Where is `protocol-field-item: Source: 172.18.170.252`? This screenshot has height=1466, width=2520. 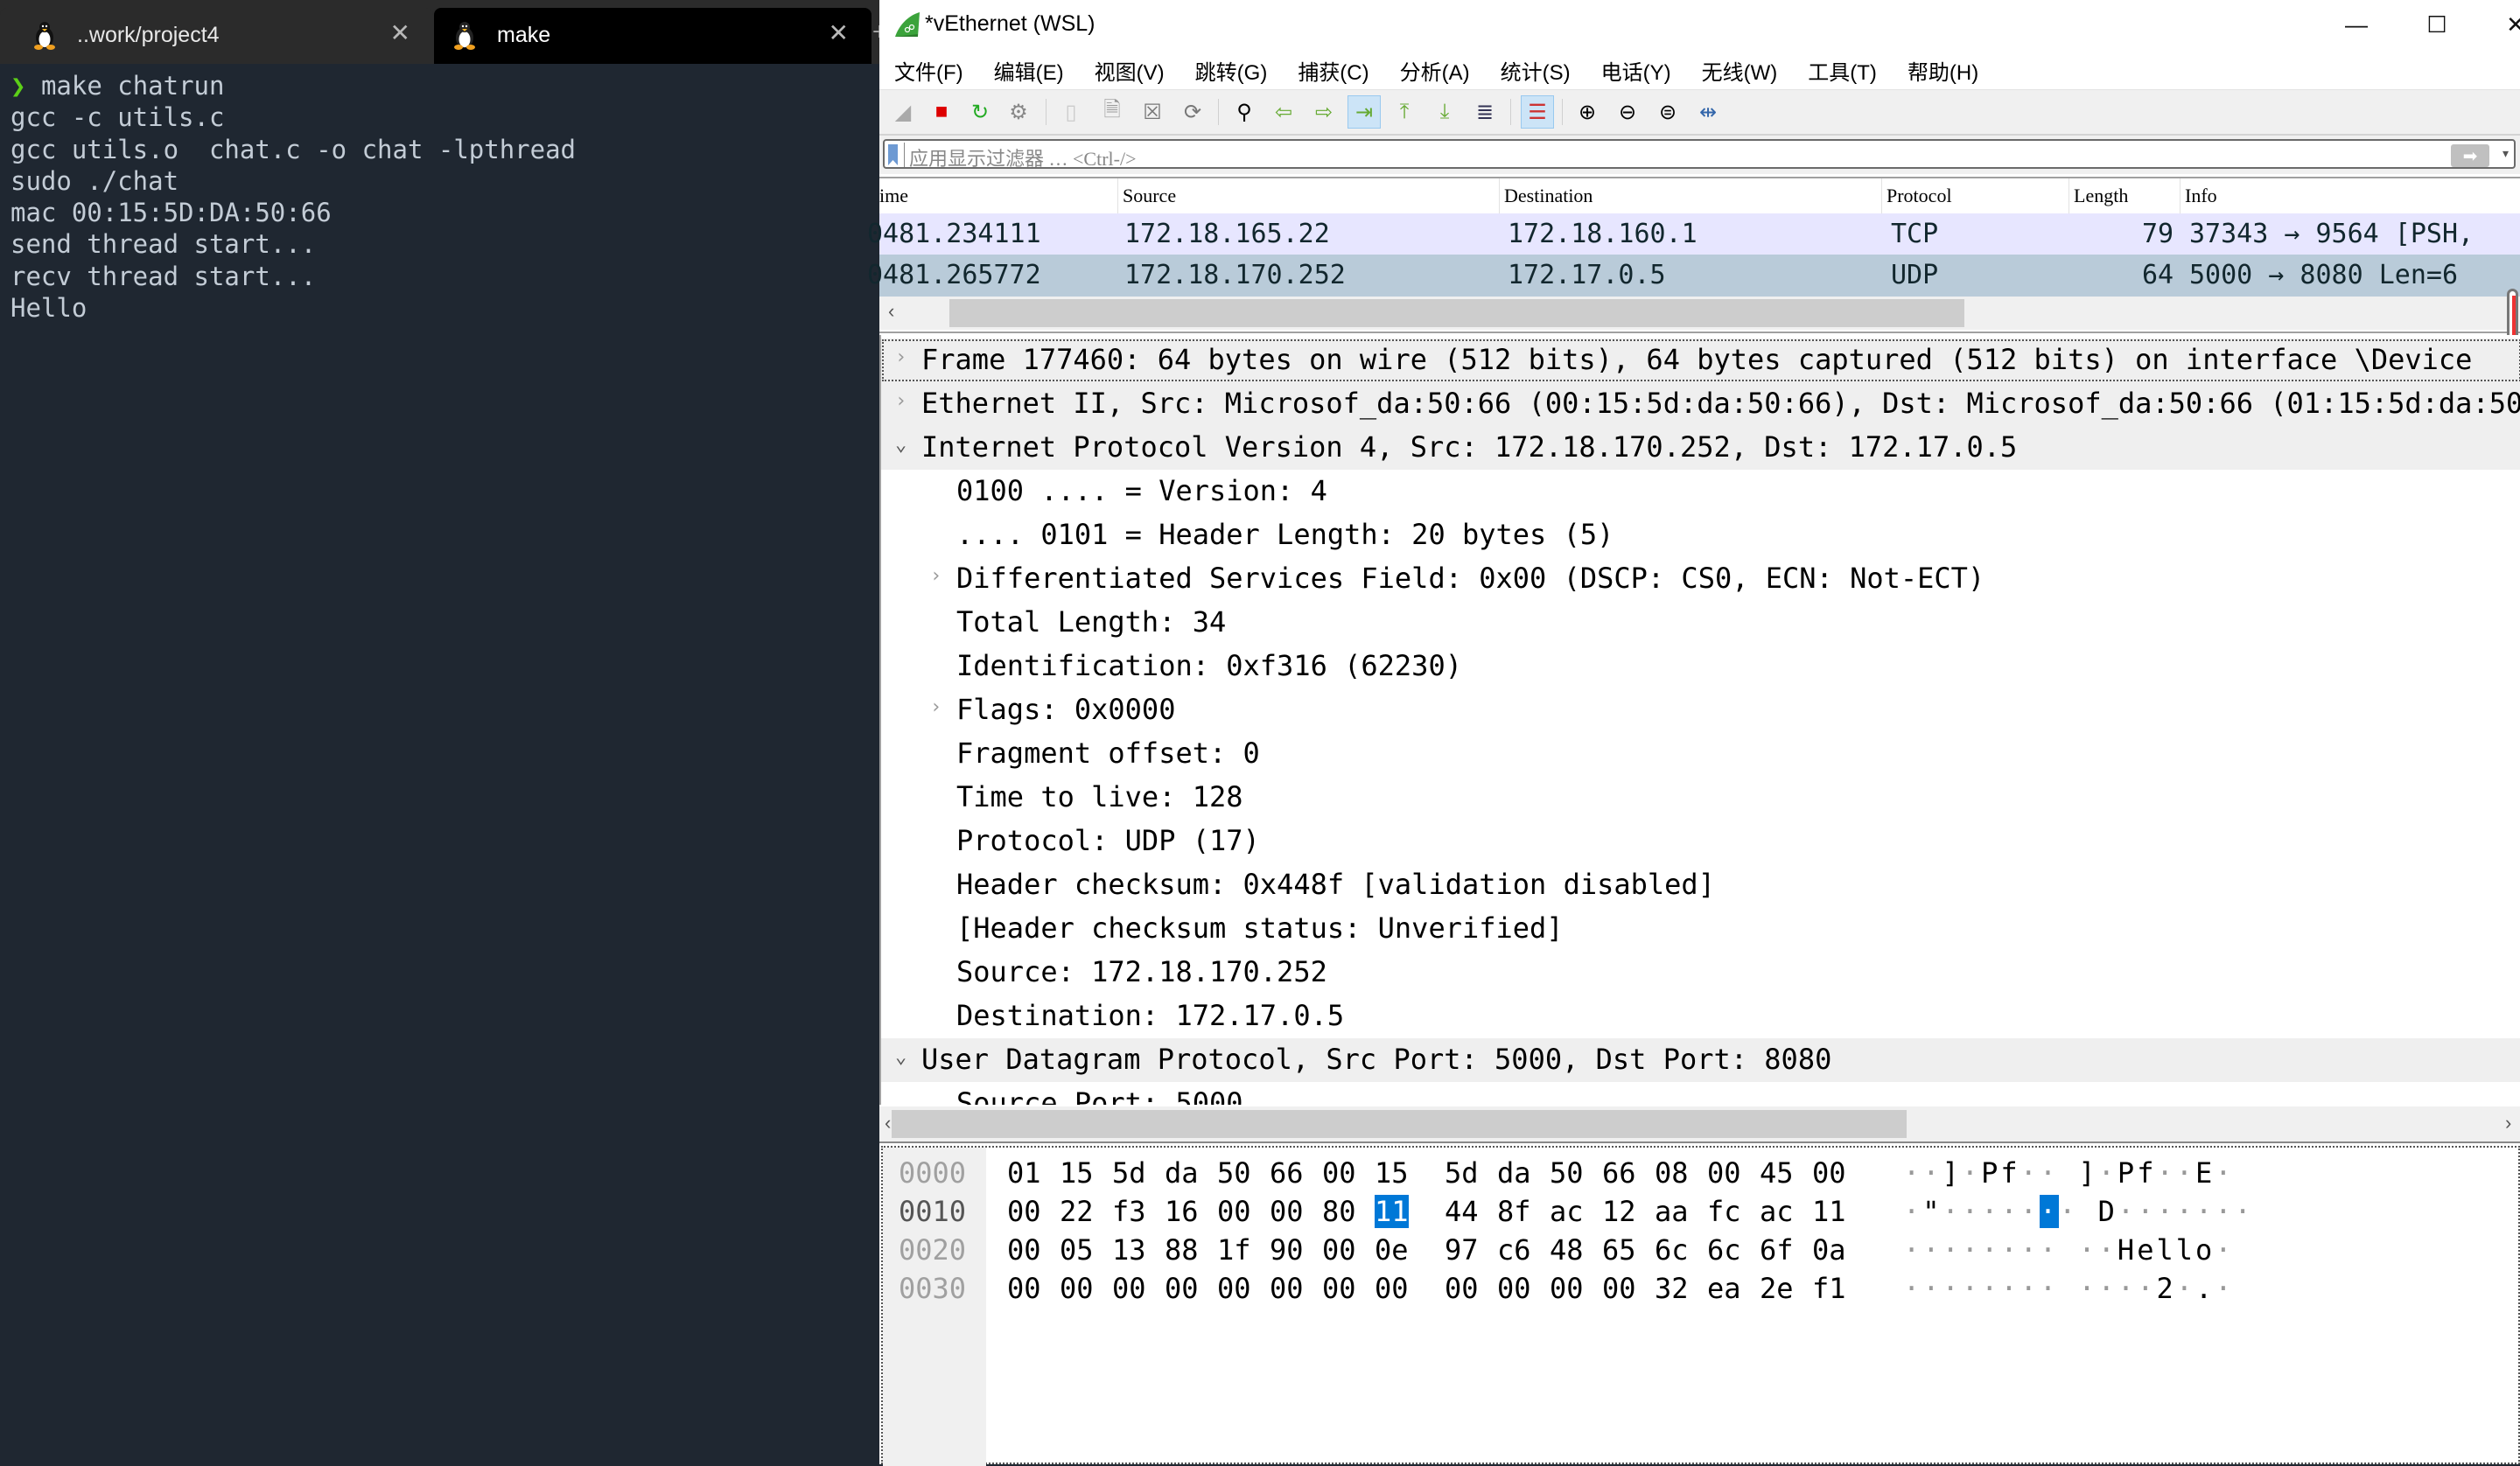 protocol-field-item: Source: 172.18.170.252 is located at coordinates (1700, 973).